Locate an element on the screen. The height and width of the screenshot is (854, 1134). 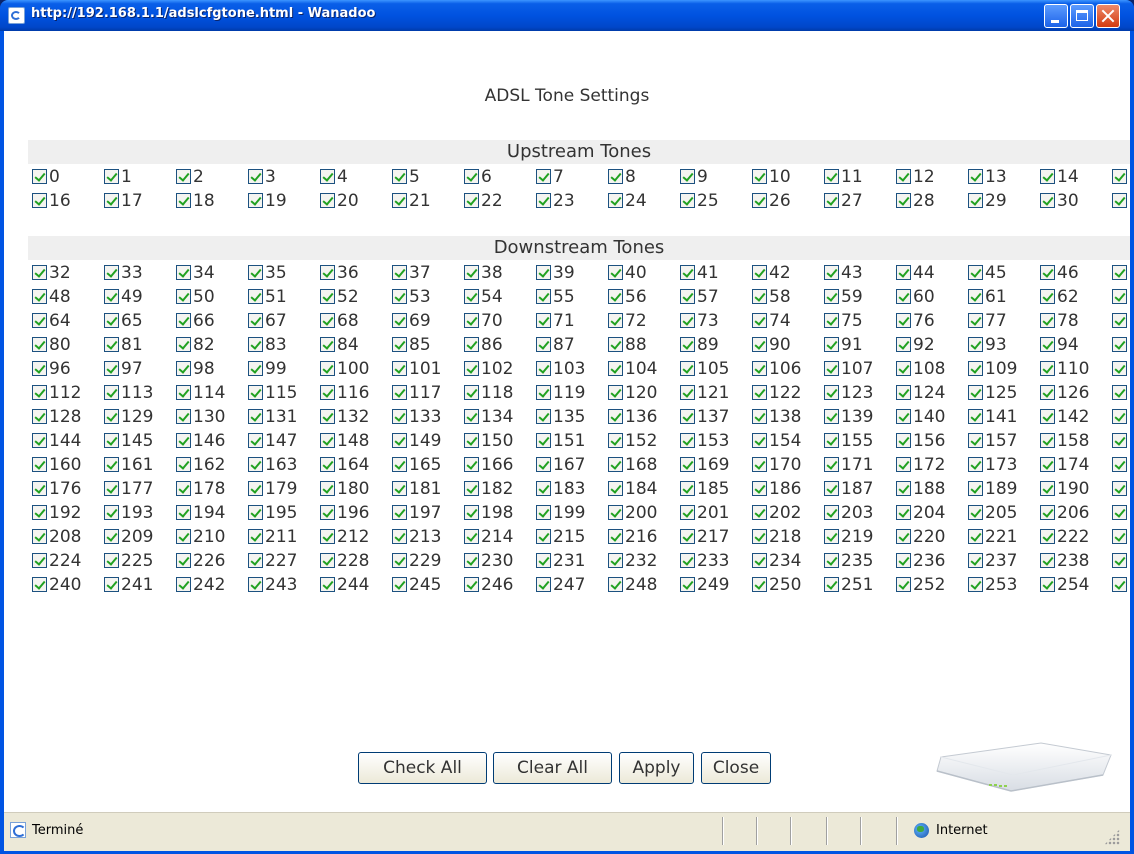
close-window-button is located at coordinates (1108, 16).